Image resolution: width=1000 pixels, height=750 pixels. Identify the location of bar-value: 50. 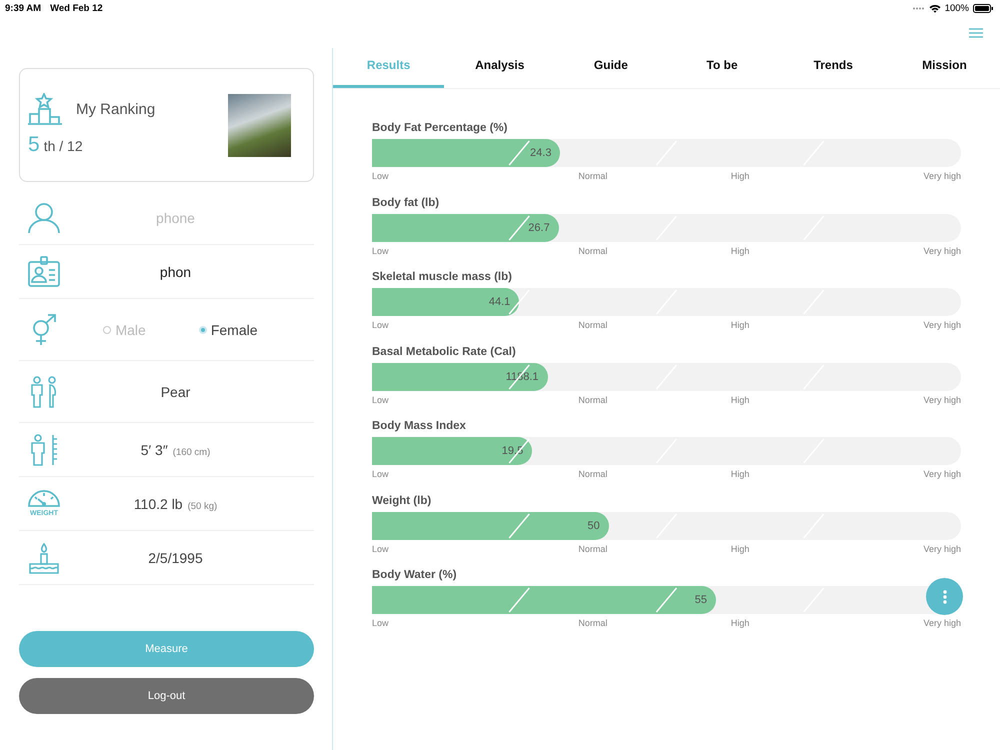
(594, 526).